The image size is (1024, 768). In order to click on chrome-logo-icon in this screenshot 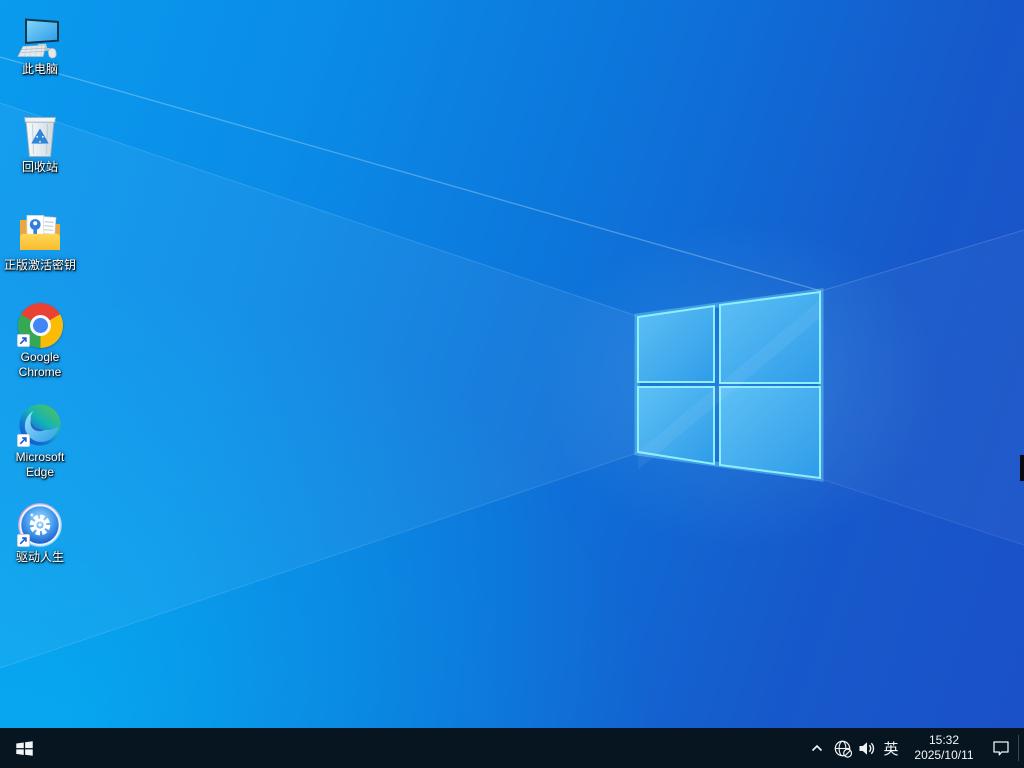, I will do `click(40, 325)`.